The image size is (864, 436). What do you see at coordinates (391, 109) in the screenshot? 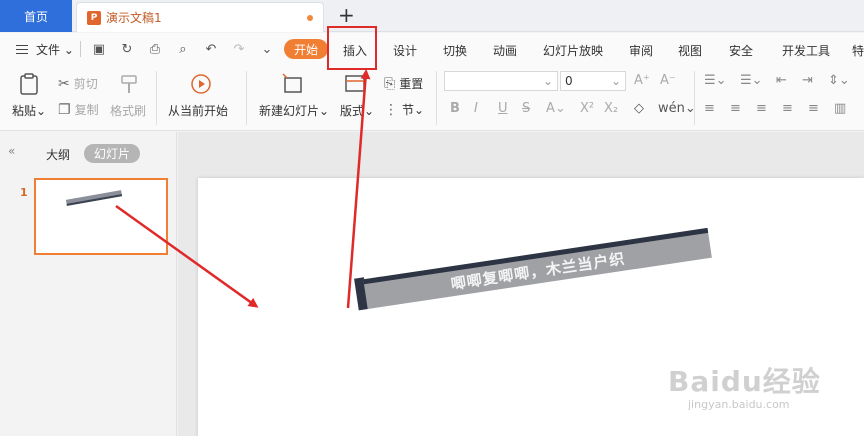
I see `section-icon: ⋮` at bounding box center [391, 109].